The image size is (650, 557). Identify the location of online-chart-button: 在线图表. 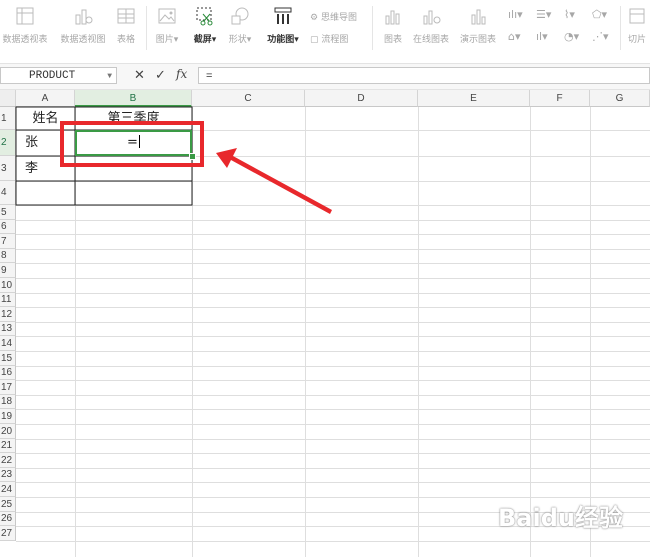
(431, 29).